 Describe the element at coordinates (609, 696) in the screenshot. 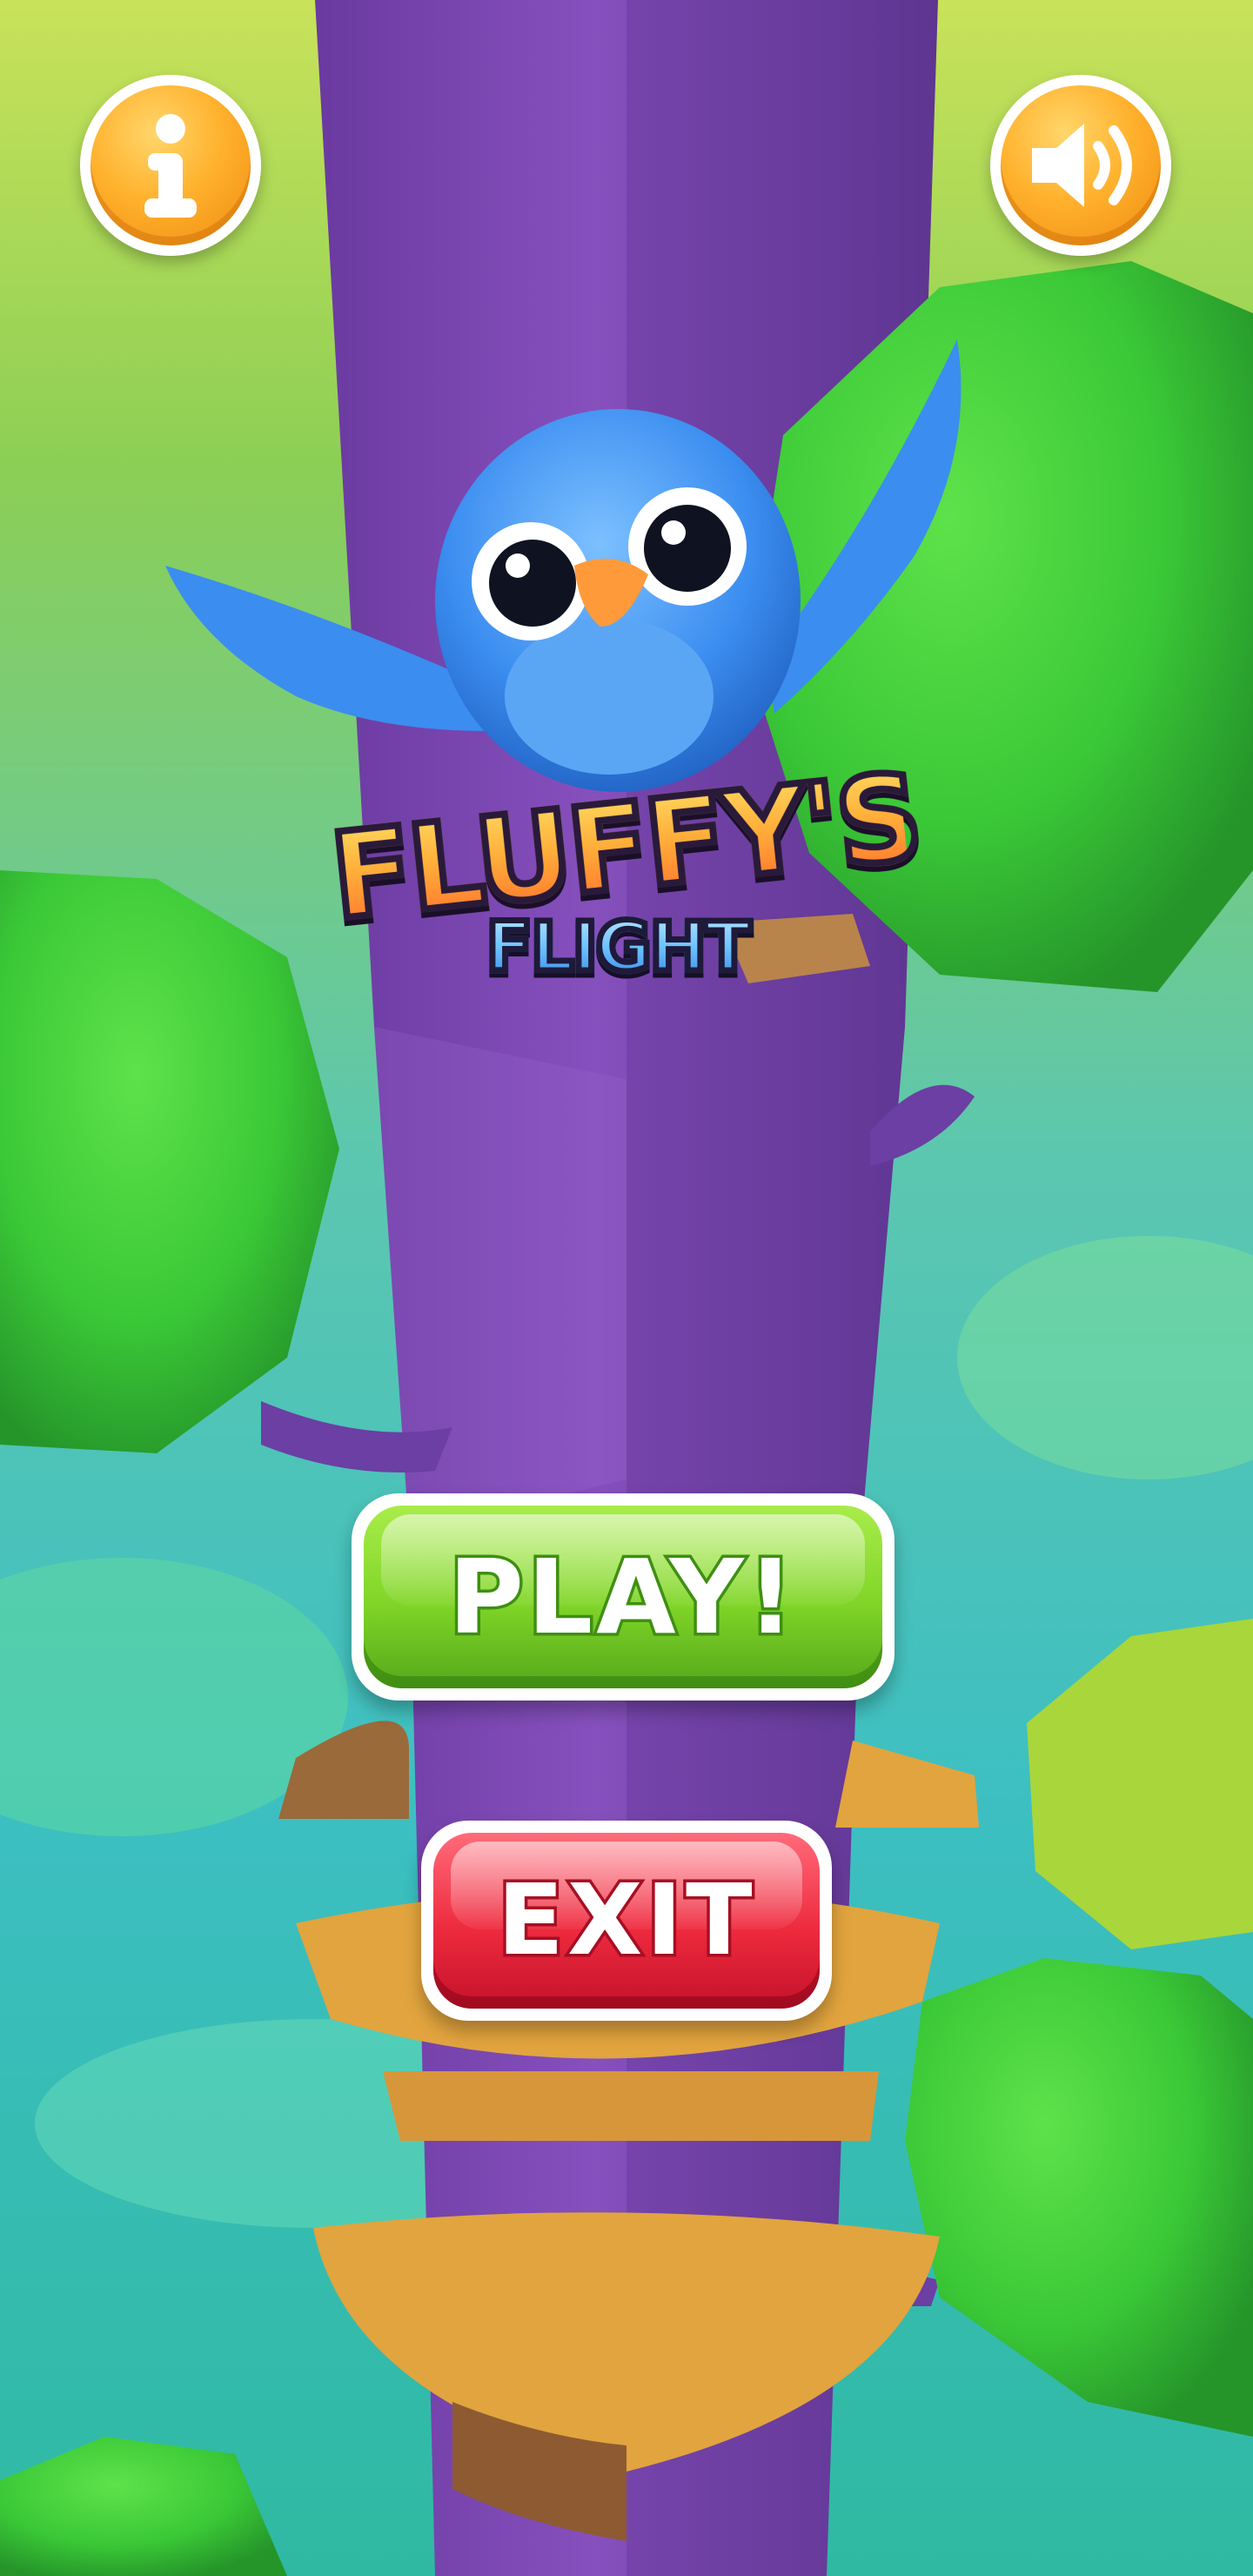

I see `bird-belly` at that location.